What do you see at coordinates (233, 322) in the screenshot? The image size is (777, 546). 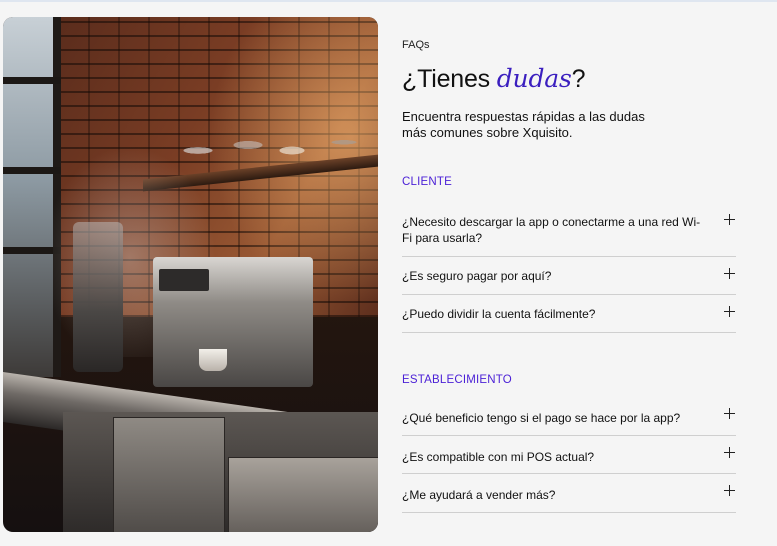 I see `espresso-machine` at bounding box center [233, 322].